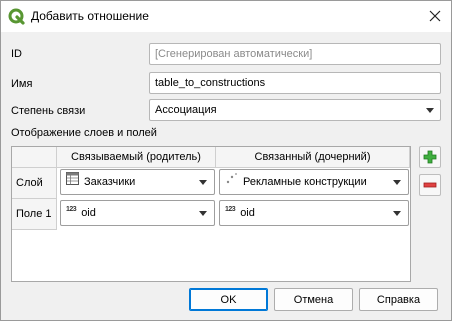  Describe the element at coordinates (314, 213) in the screenshot. I see `child-field-select: 123 oid` at that location.